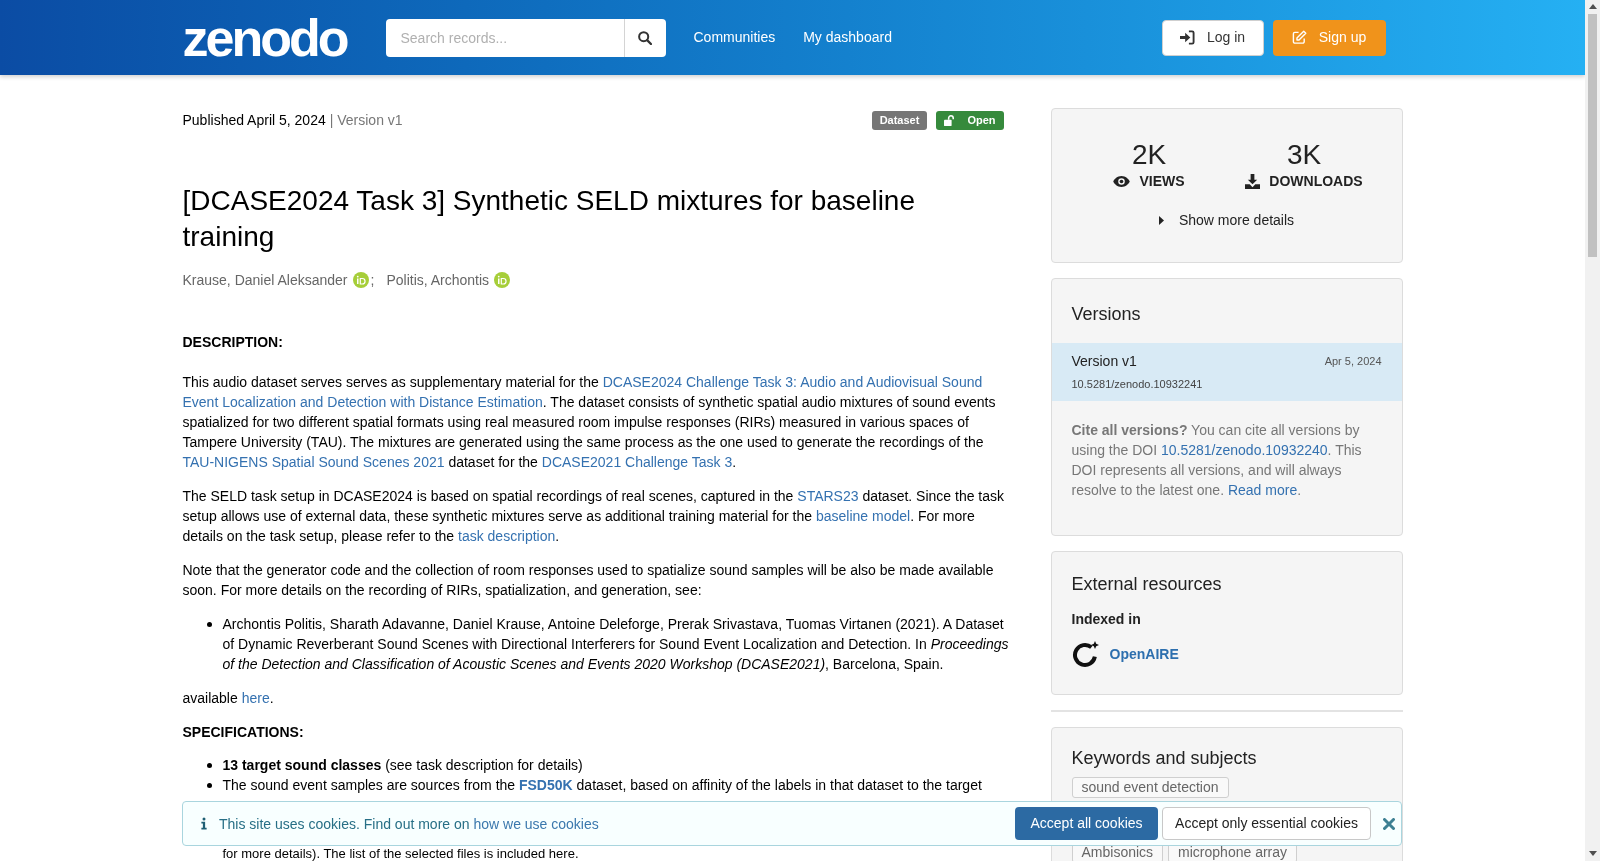  I want to click on paragraph: The SELD task setup in DCASE2024 is based on spatial recordings of real scenes, captured in the STARS23 dataset. Since the task setup allows use of external data, these synthetic mixtures serve as additional training material for the baseline model. For more details on the task setup, please refer to the task description., so click(594, 516).